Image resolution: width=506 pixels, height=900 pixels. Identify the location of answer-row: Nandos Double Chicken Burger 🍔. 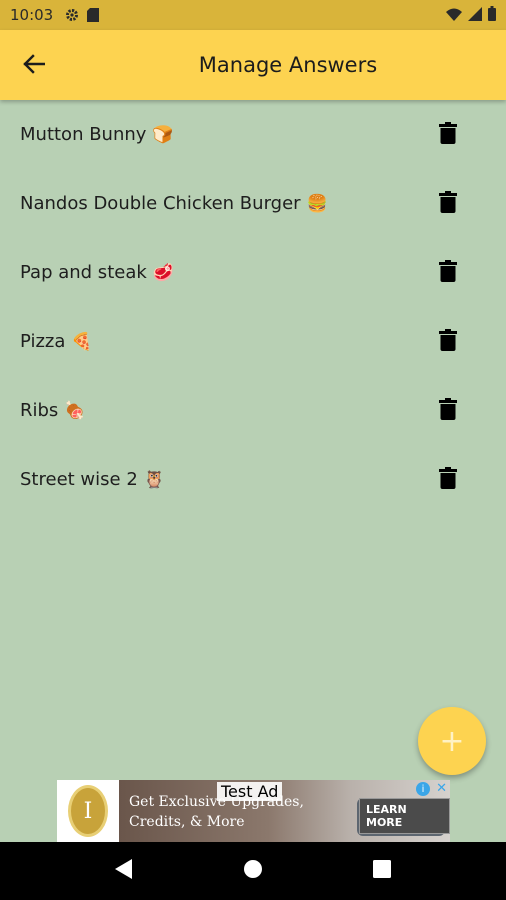
(253, 203).